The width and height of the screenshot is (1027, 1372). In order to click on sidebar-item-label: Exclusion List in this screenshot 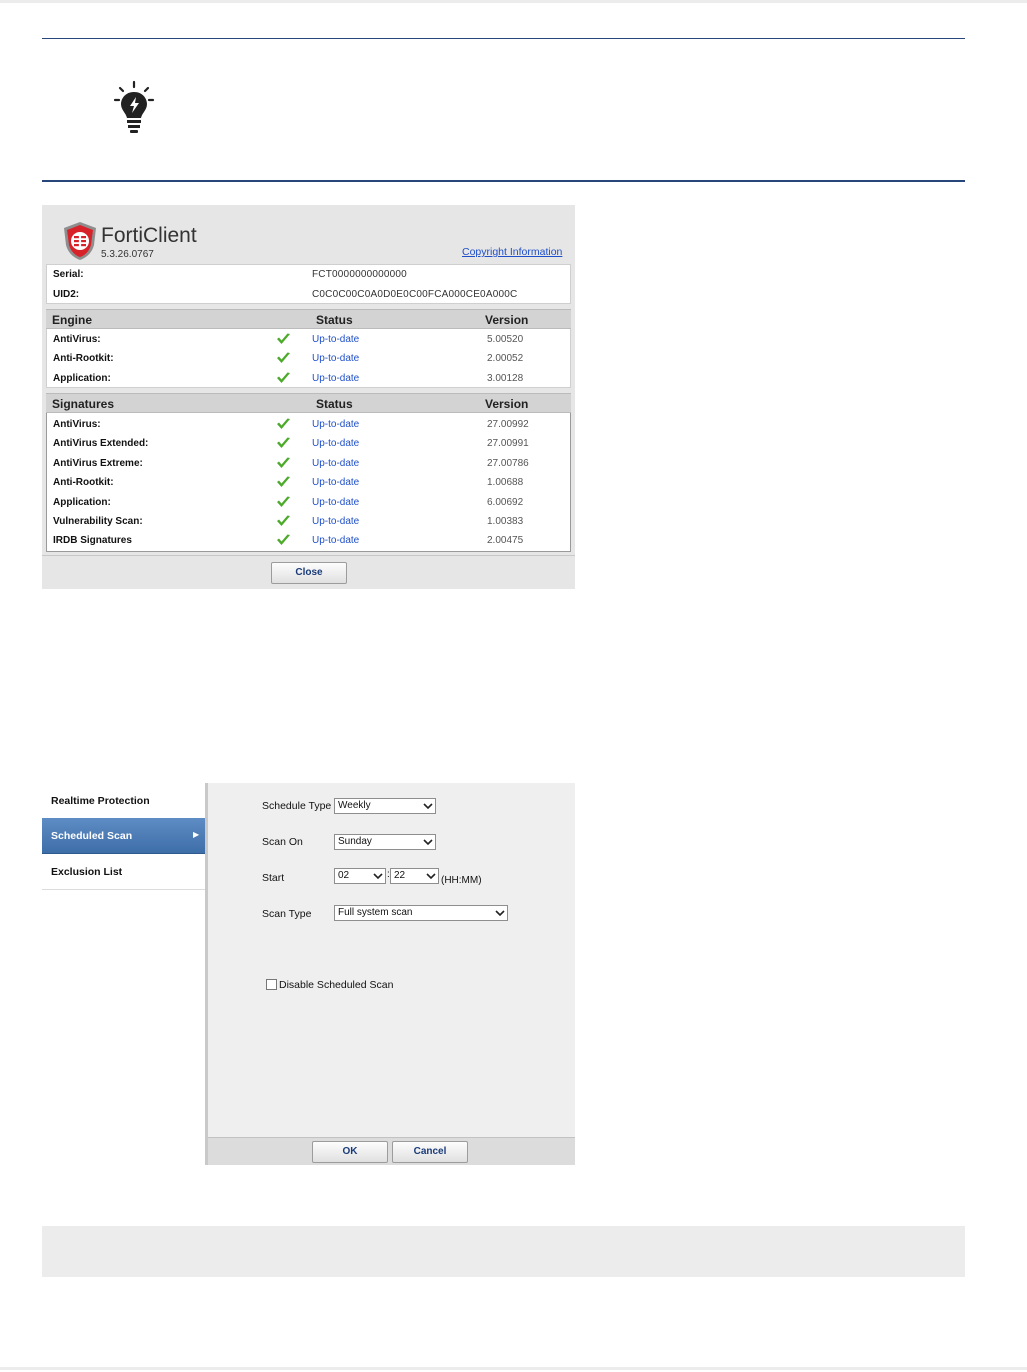, I will do `click(87, 872)`.